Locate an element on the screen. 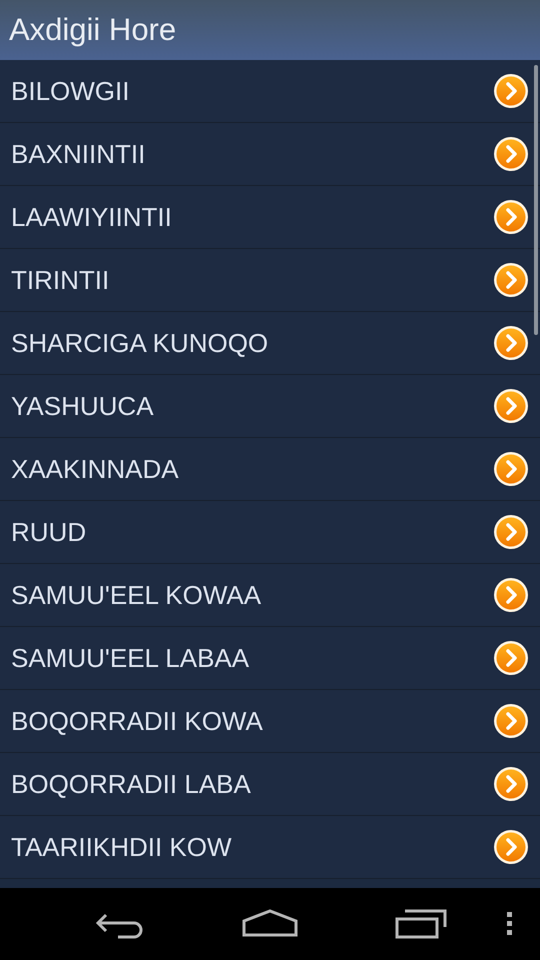 This screenshot has width=540, height=960. book-title: SAMUU'EEL LABAA is located at coordinates (130, 658).